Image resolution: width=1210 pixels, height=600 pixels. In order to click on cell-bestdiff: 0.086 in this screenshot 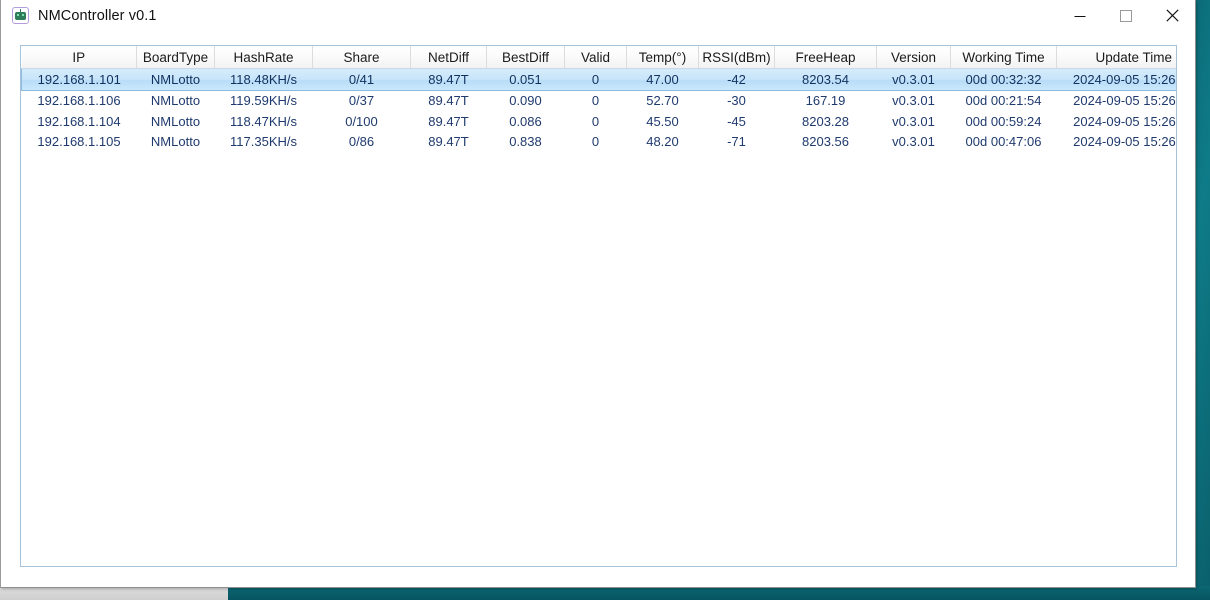, I will do `click(525, 121)`.